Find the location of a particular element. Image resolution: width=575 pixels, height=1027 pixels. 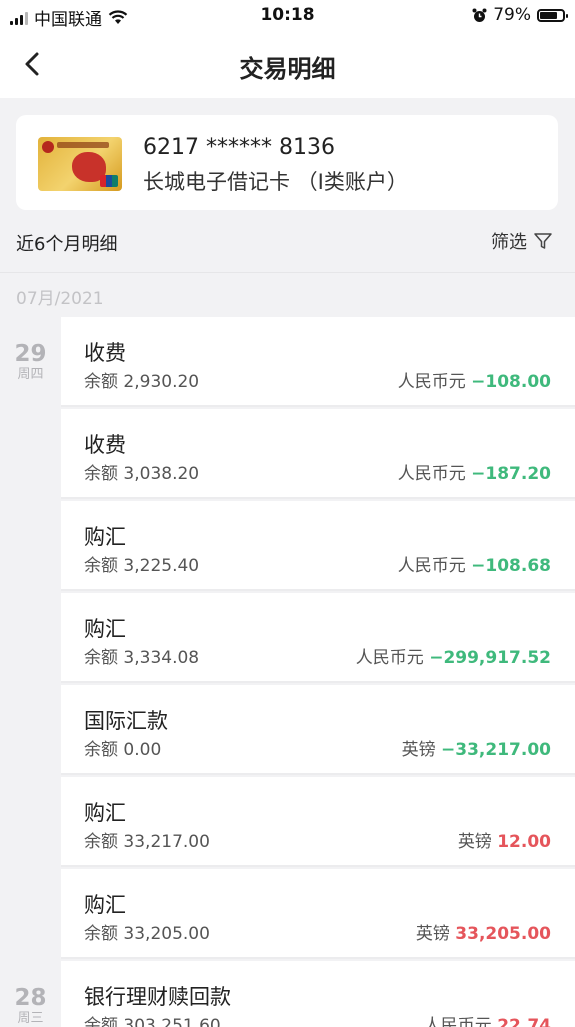

filter-button: 筛选 is located at coordinates (522, 241).